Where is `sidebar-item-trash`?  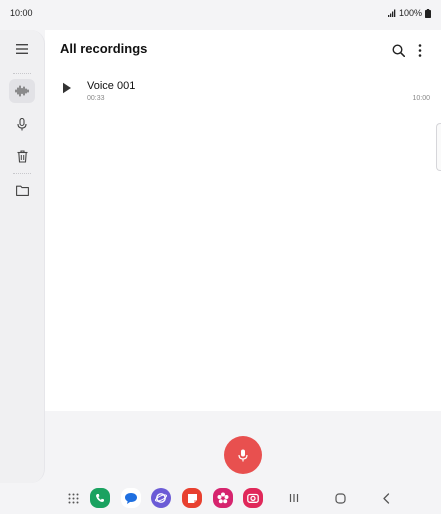 sidebar-item-trash is located at coordinates (22, 156).